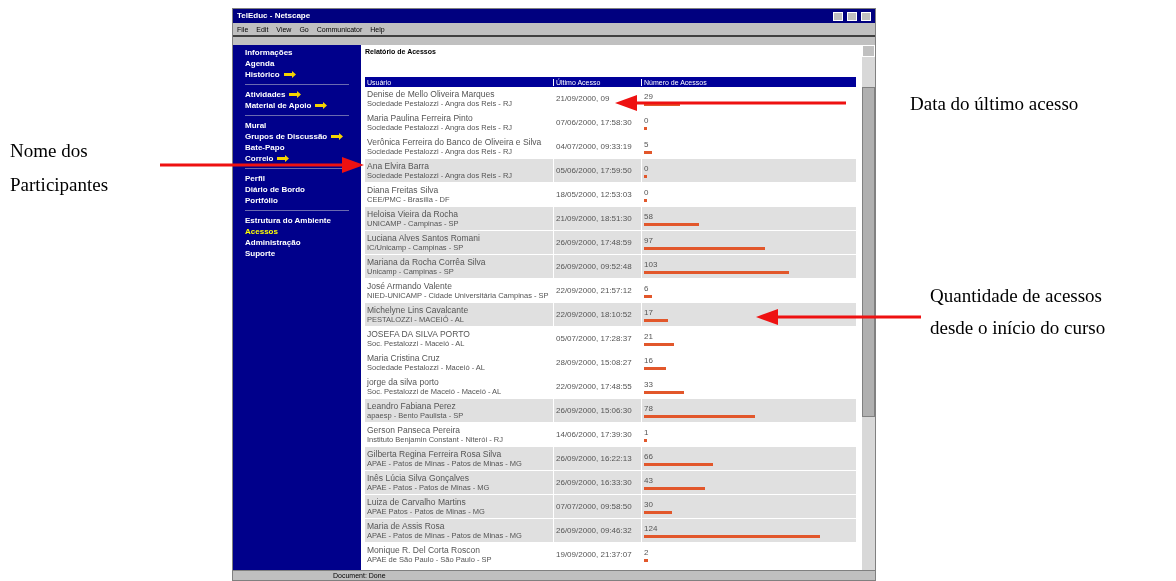 Image resolution: width=1176 pixels, height=581 pixels. What do you see at coordinates (594, 290) in the screenshot?
I see `last-access-cell: 22/09/2000, 21:57:12` at bounding box center [594, 290].